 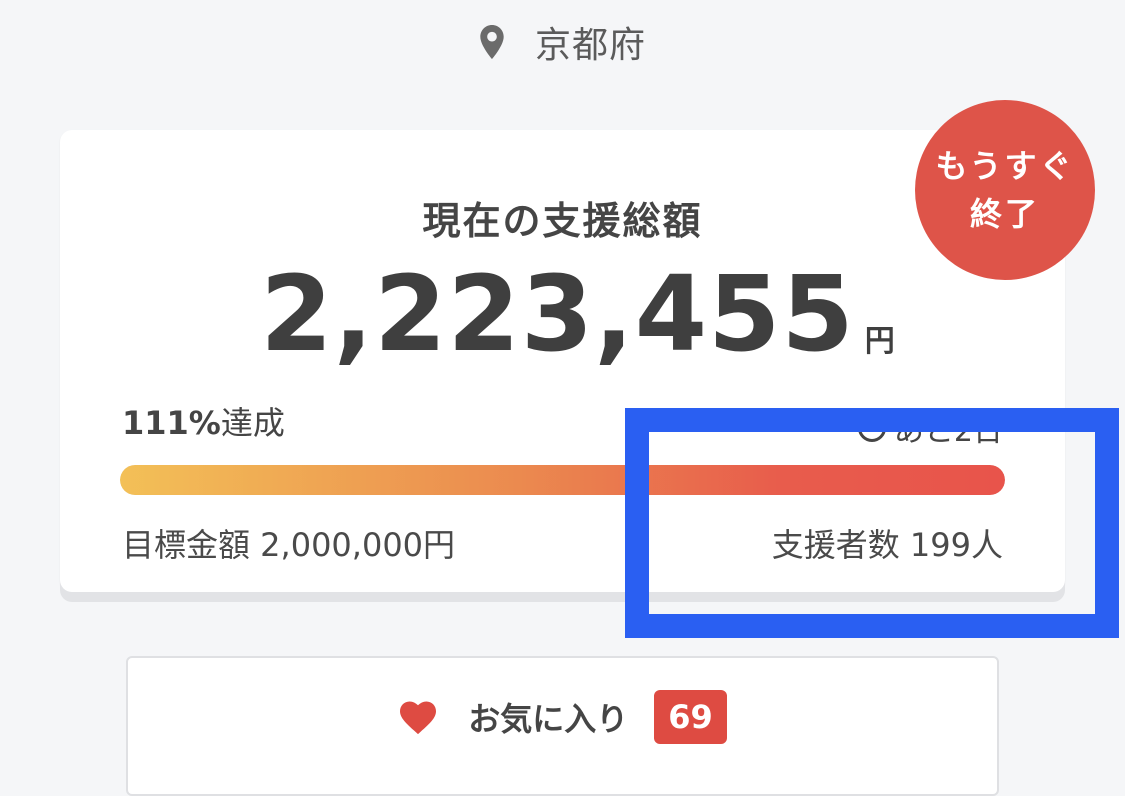 I want to click on badge-line-1: もうすぐ, so click(x=1005, y=166).